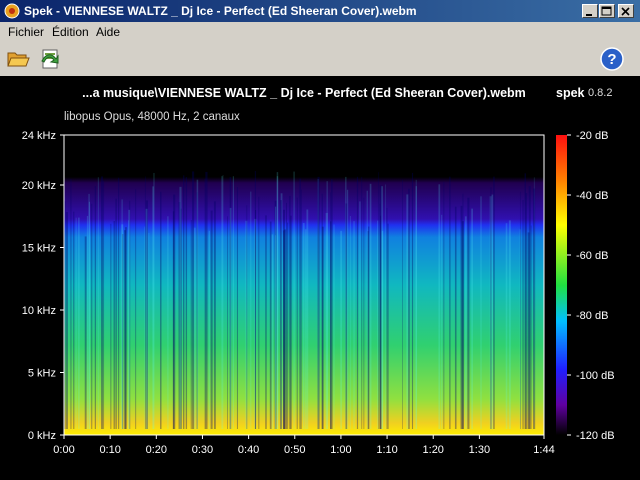  Describe the element at coordinates (248, 450) in the screenshot. I see `time-tick-label: 0:40` at that location.